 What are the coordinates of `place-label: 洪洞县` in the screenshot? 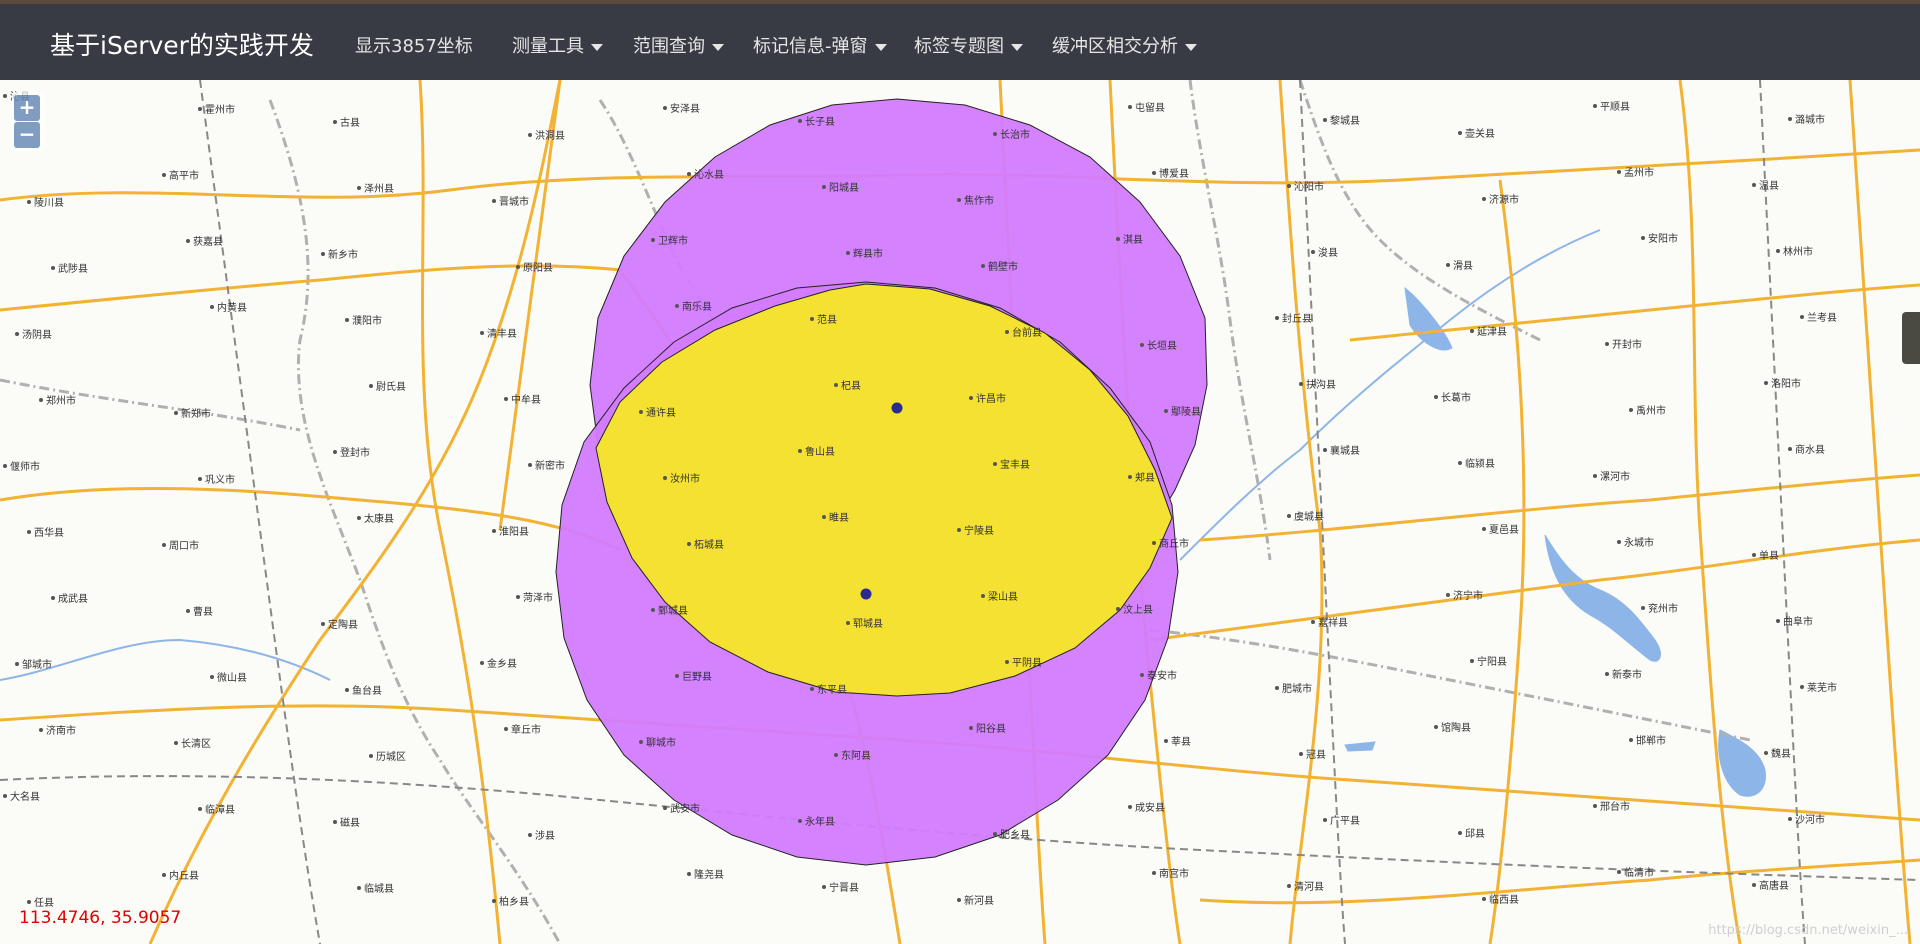 It's located at (550, 136).